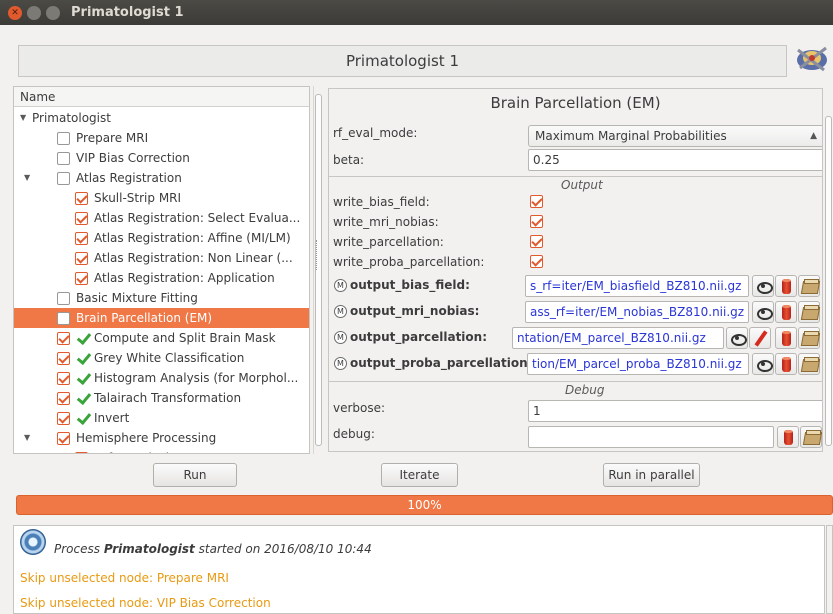  What do you see at coordinates (675, 160) in the screenshot?
I see `beta-input: 0.25` at bounding box center [675, 160].